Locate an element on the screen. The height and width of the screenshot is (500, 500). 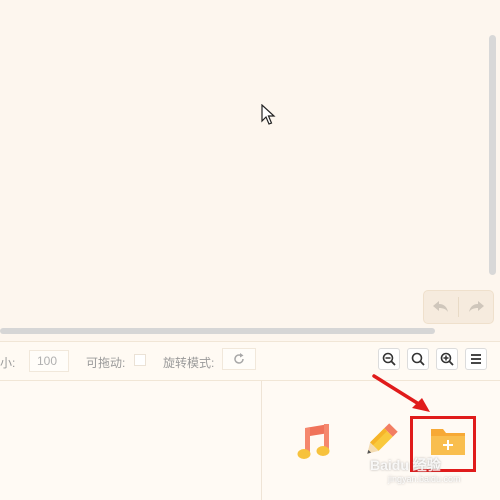
draggable-checkbox is located at coordinates (140, 360).